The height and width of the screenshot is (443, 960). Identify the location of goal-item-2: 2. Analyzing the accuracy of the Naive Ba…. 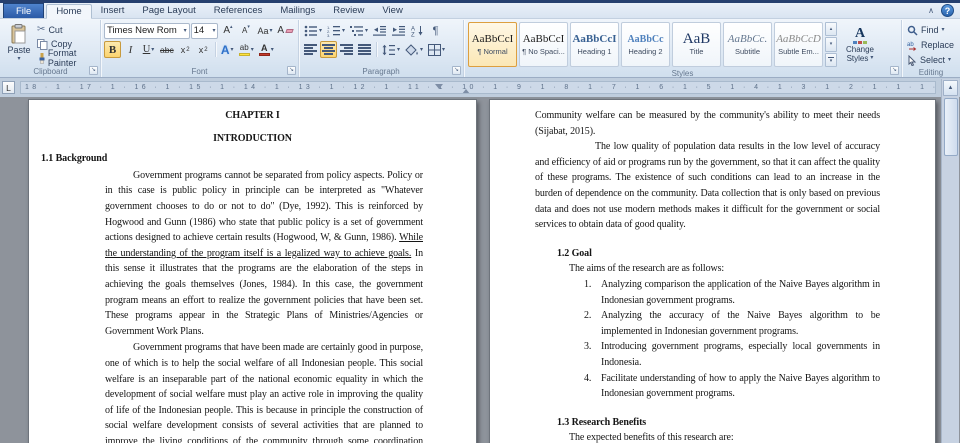
(732, 323).